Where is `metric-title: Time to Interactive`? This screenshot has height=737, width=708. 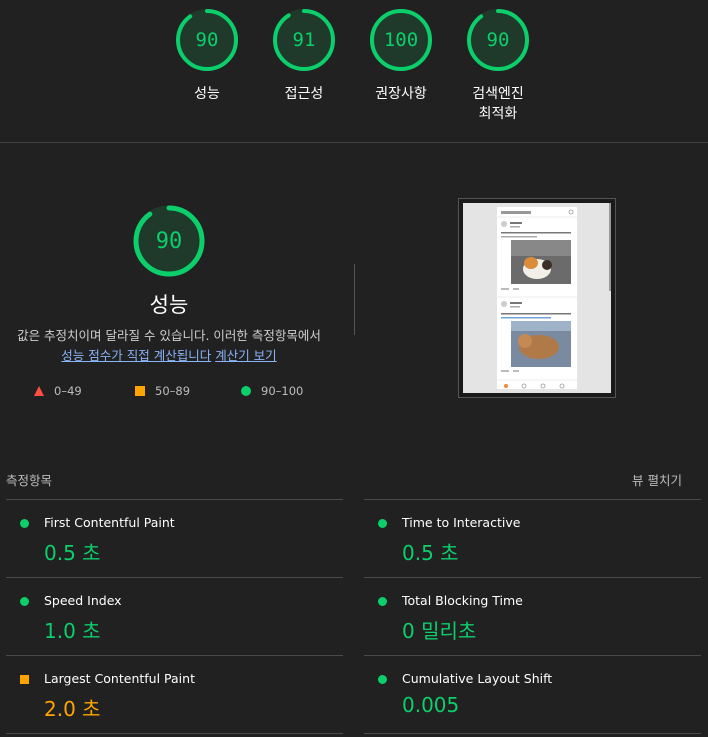 metric-title: Time to Interactive is located at coordinates (461, 522).